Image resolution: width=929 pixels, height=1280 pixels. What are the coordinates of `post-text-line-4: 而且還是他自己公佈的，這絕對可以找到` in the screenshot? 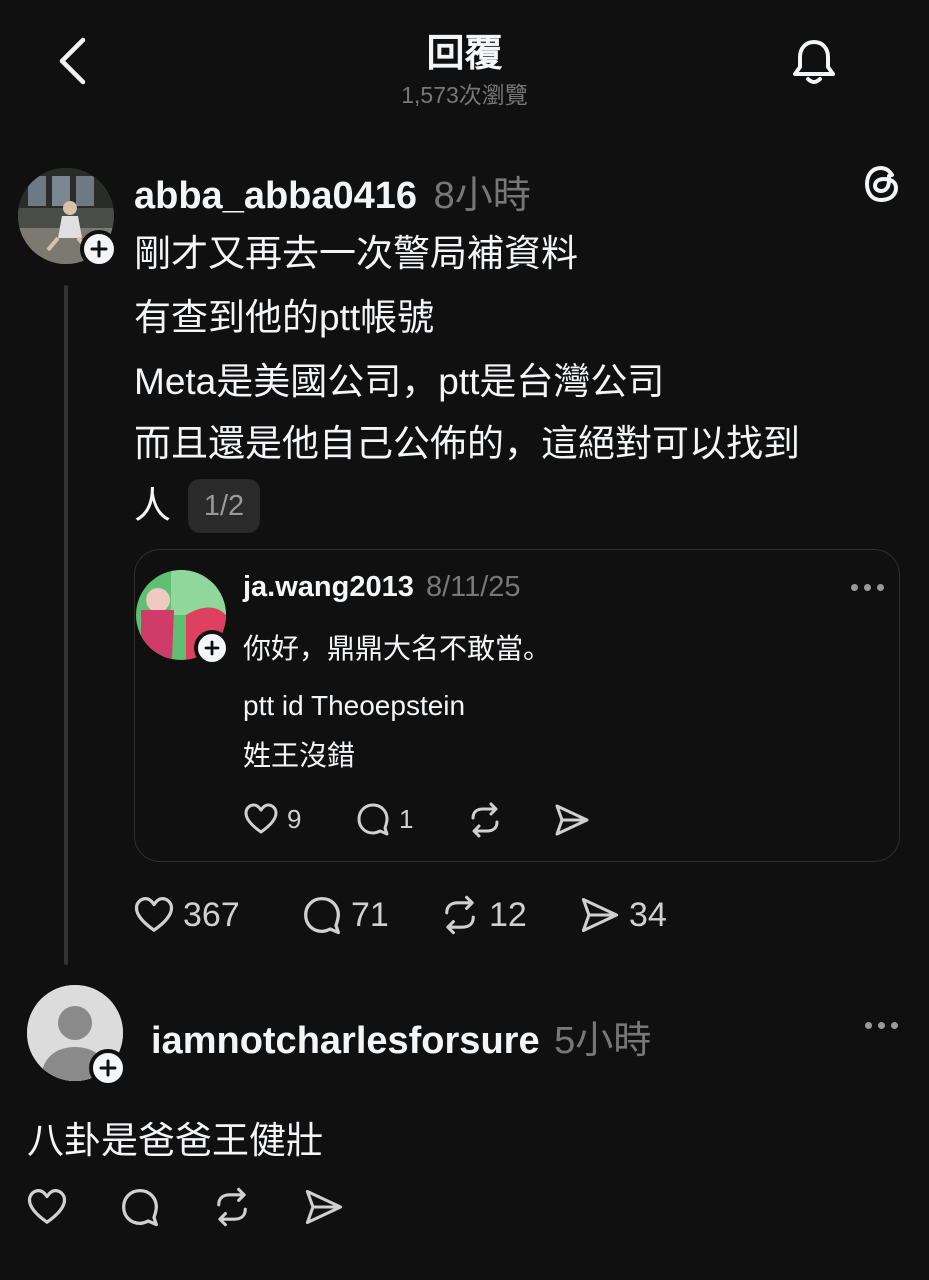 It's located at (467, 443).